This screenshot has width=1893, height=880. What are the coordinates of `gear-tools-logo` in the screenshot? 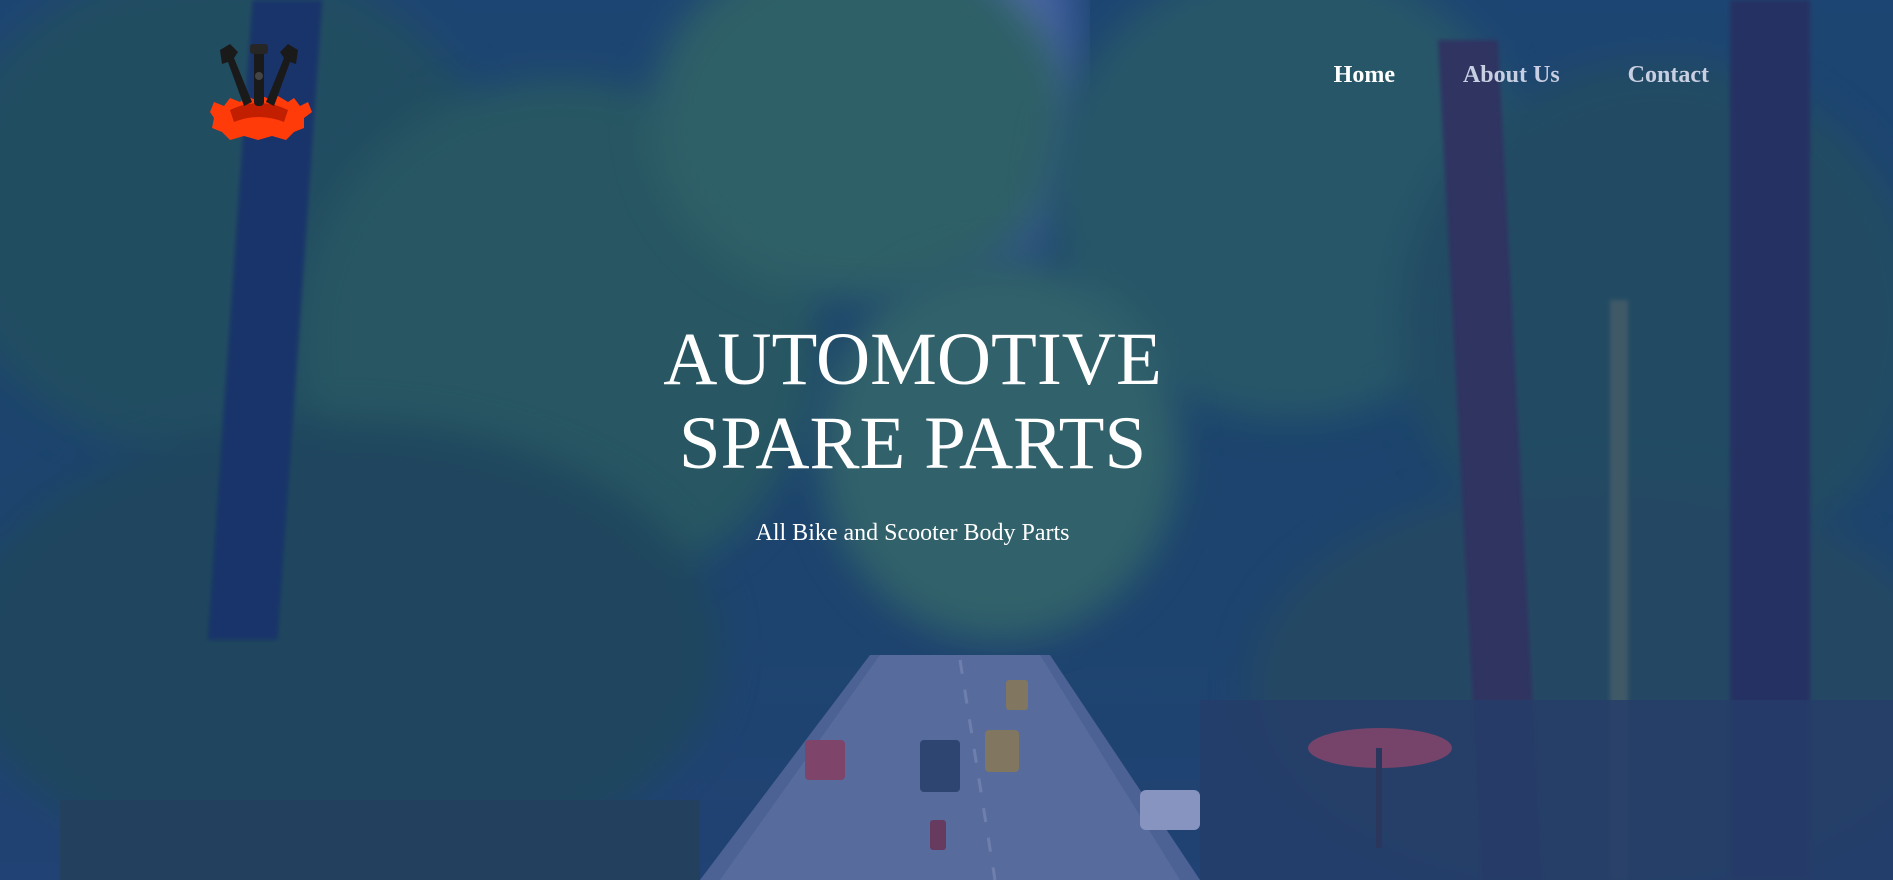 It's located at (259, 91).